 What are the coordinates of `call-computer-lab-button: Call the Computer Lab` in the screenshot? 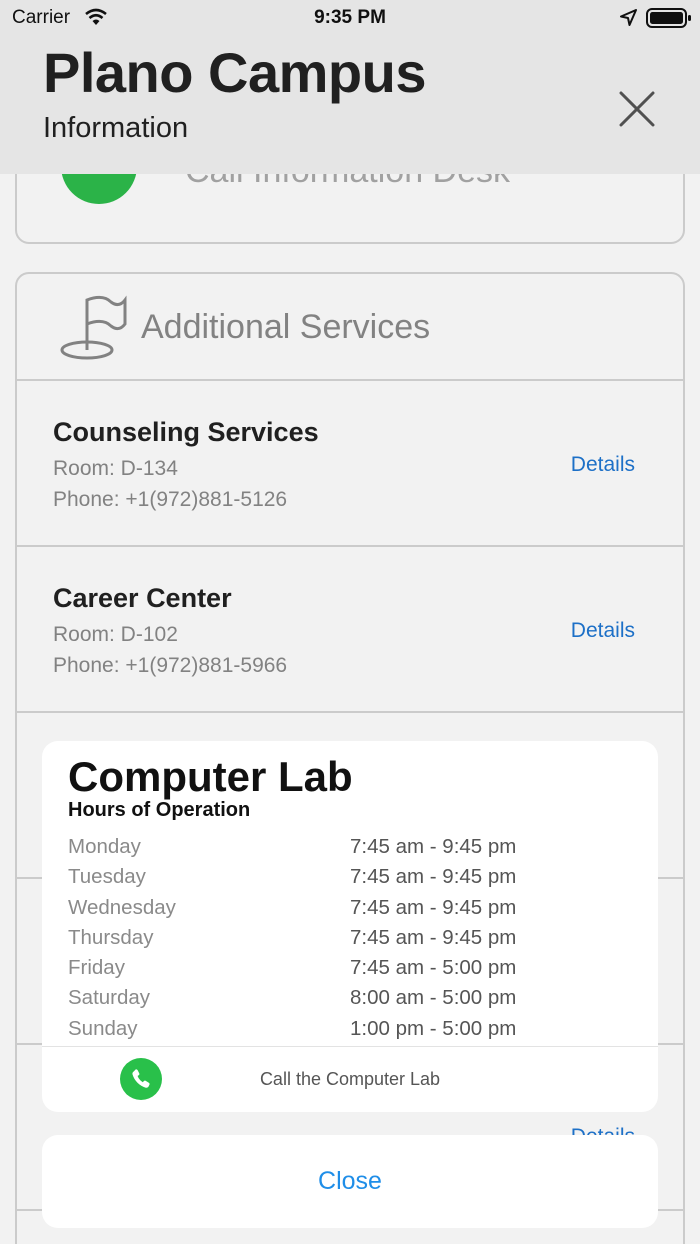 It's located at (350, 1079).